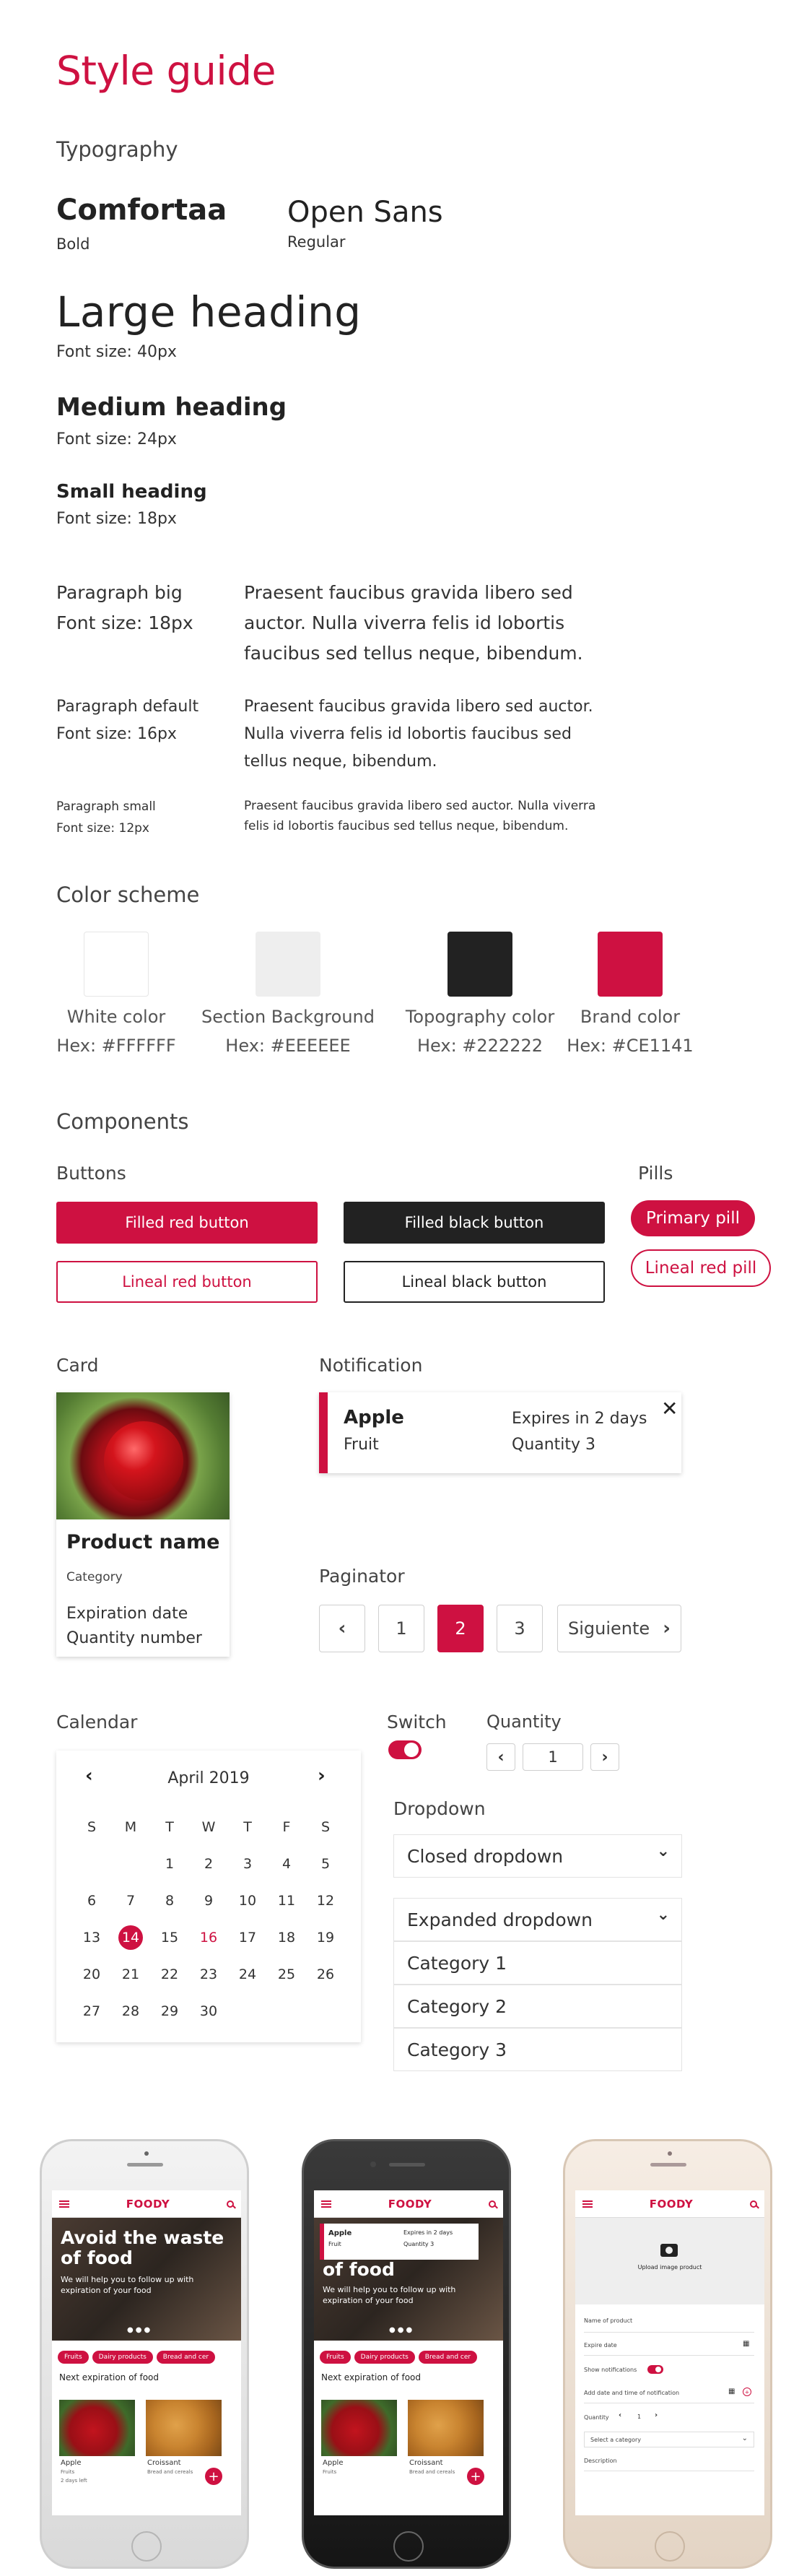 The width and height of the screenshot is (812, 2576). What do you see at coordinates (208, 1974) in the screenshot?
I see `calendar-day: 23` at bounding box center [208, 1974].